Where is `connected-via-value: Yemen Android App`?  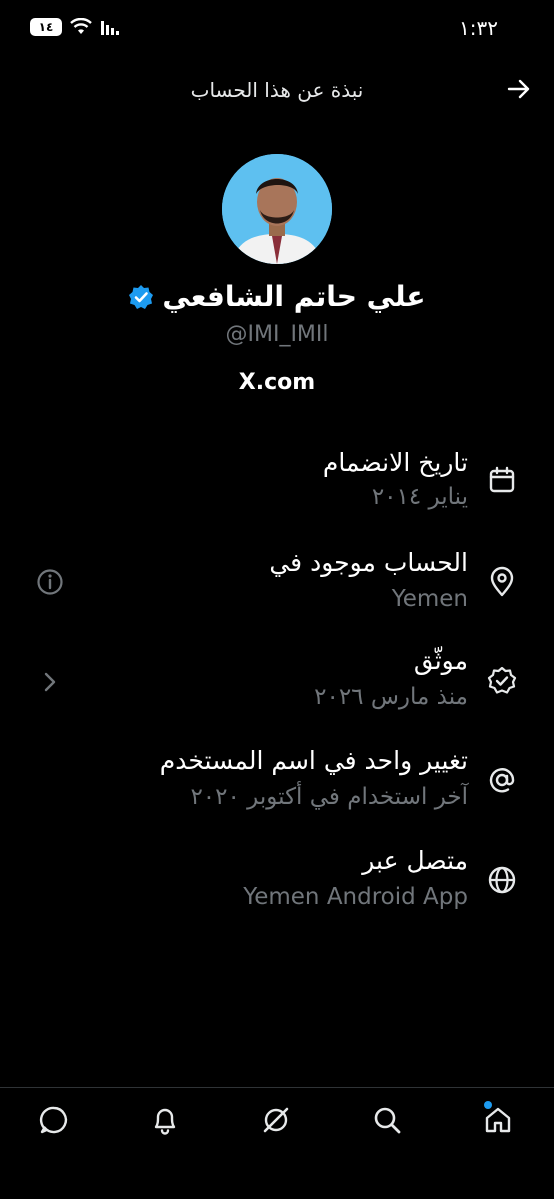
connected-via-value: Yemen Android App is located at coordinates (355, 897).